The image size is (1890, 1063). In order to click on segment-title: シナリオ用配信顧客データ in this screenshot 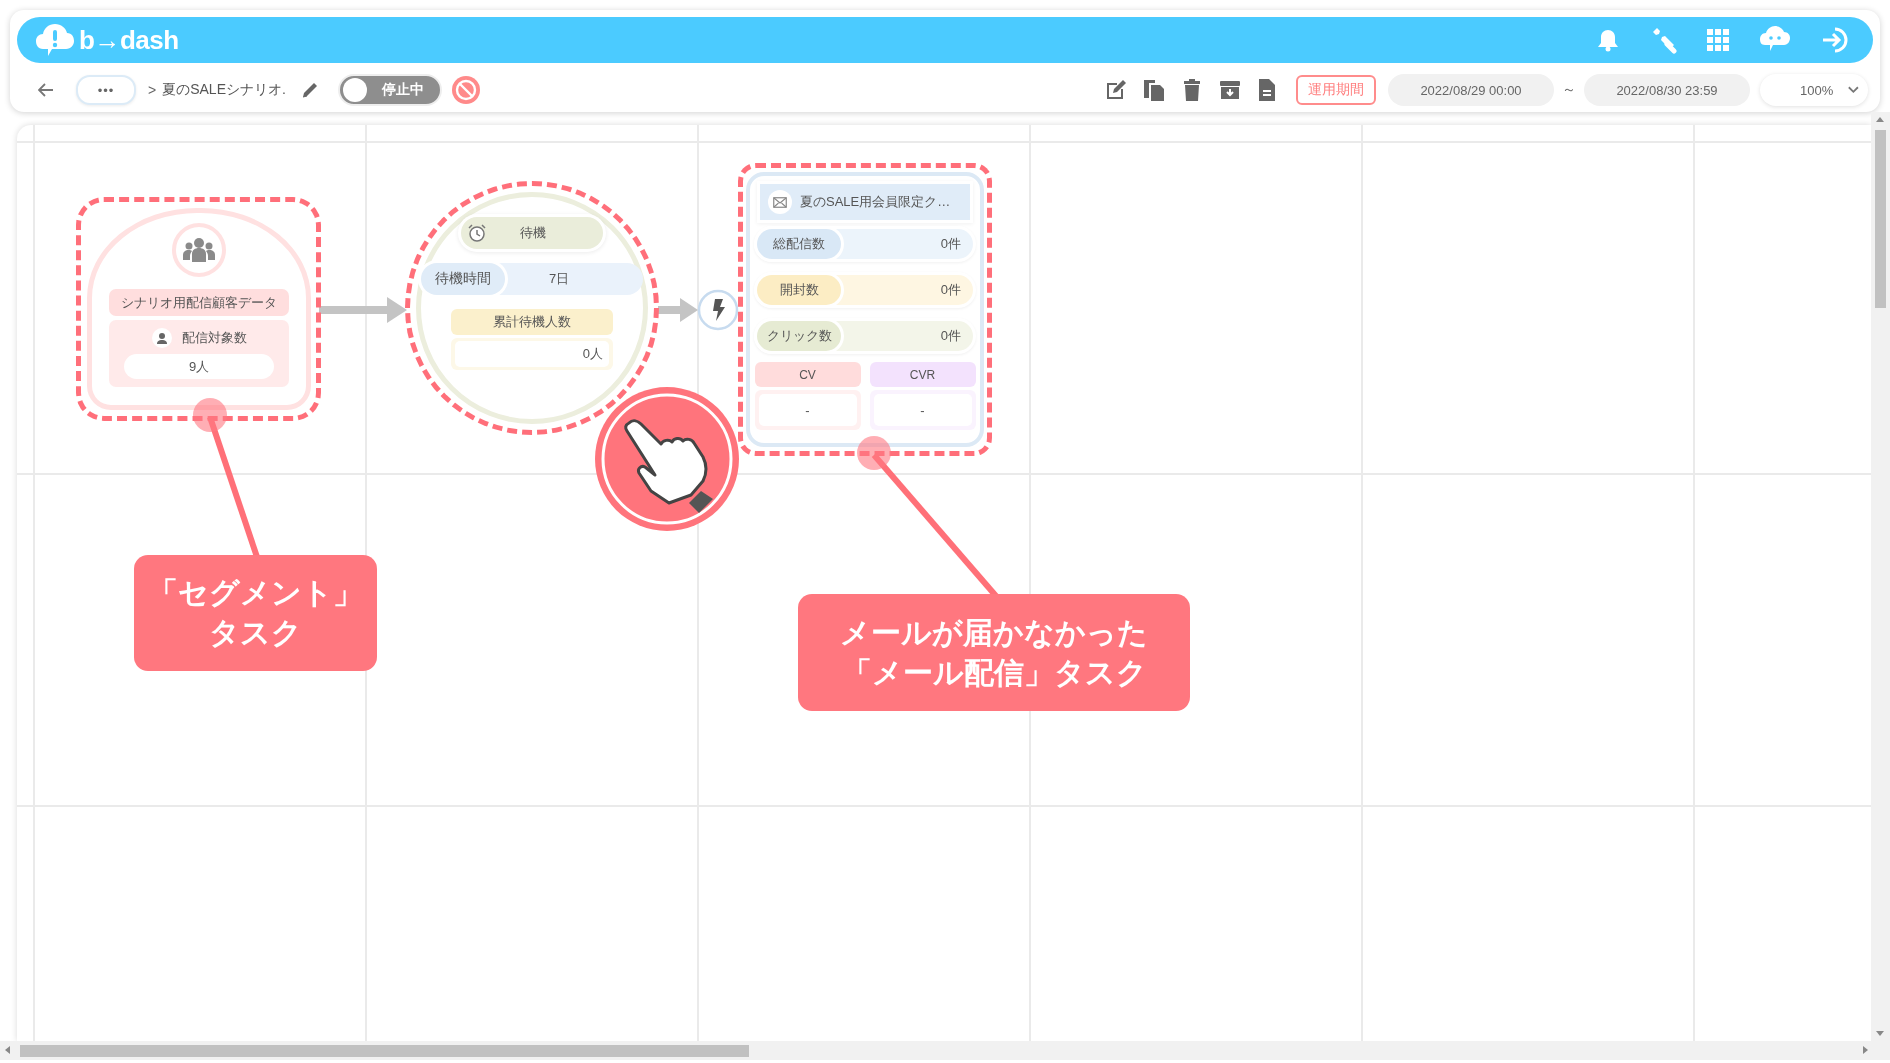, I will do `click(199, 302)`.